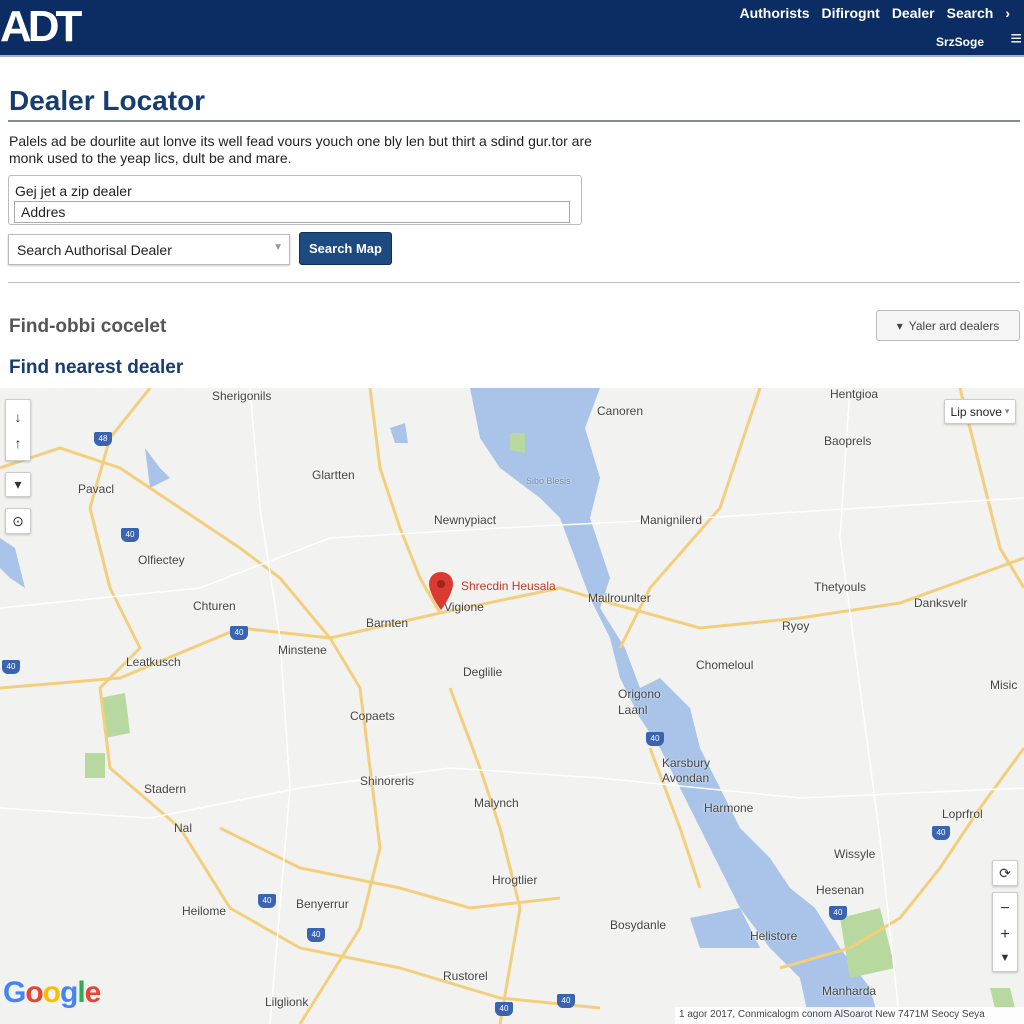 Image resolution: width=1024 pixels, height=1024 pixels. I want to click on map-label: Thetyouls, so click(840, 587).